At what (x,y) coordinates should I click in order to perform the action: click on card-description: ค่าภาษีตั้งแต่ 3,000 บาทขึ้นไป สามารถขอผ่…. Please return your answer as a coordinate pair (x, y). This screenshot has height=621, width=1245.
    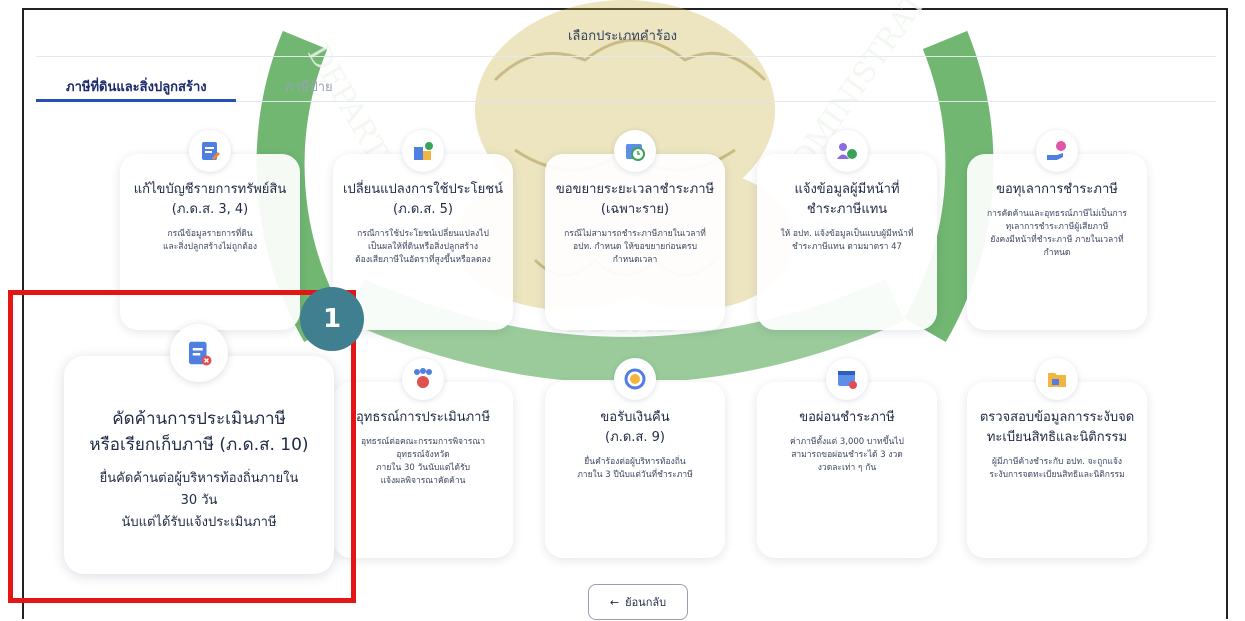
    Looking at the image, I should click on (847, 455).